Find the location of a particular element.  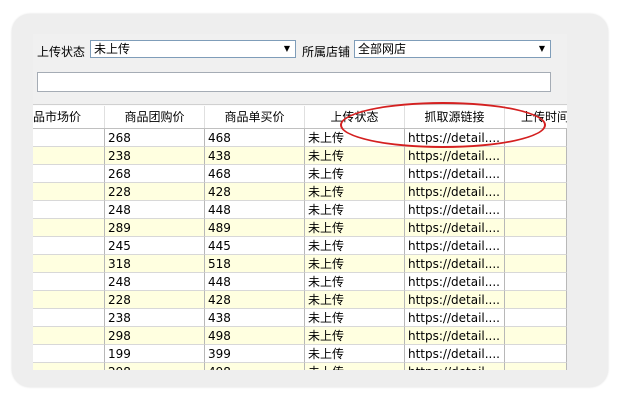

cell-single-price: 445 is located at coordinates (255, 246).